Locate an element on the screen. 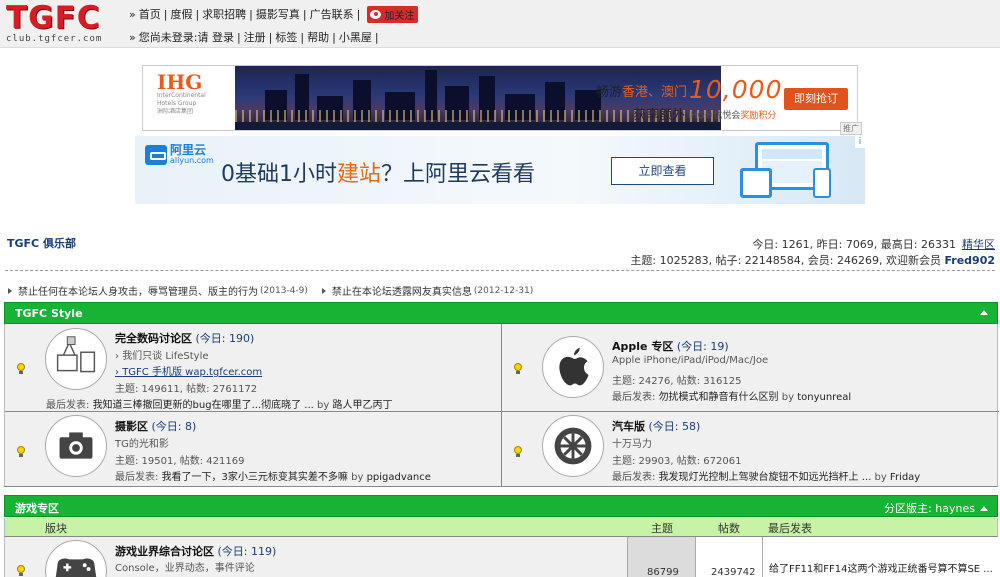 This screenshot has height=577, width=1000. moderator-link: haynes is located at coordinates (955, 508).